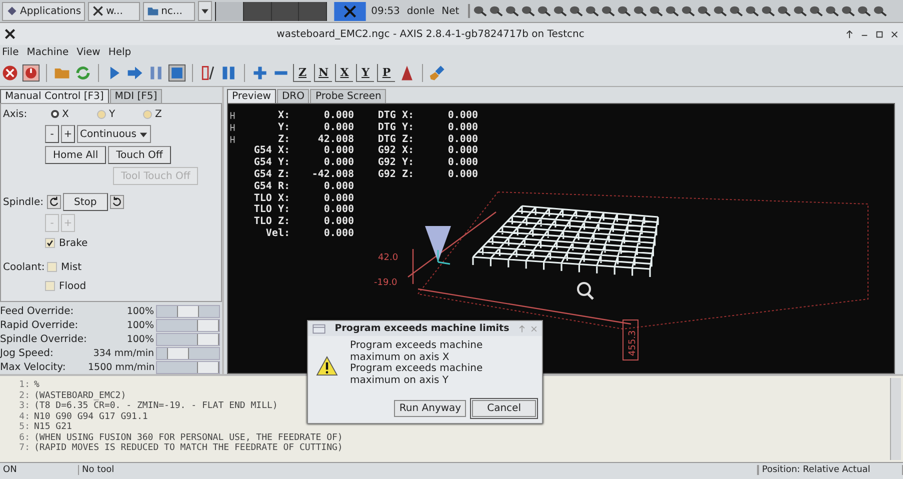  I want to click on slider-label: Max Velocity:, so click(33, 367).